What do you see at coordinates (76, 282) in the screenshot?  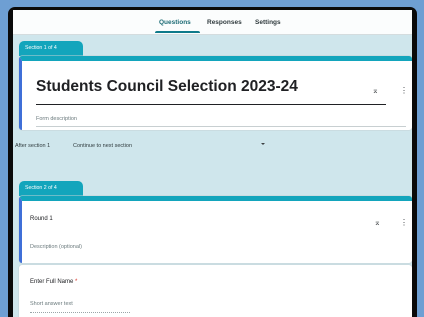 I see `required-asterisk: *` at bounding box center [76, 282].